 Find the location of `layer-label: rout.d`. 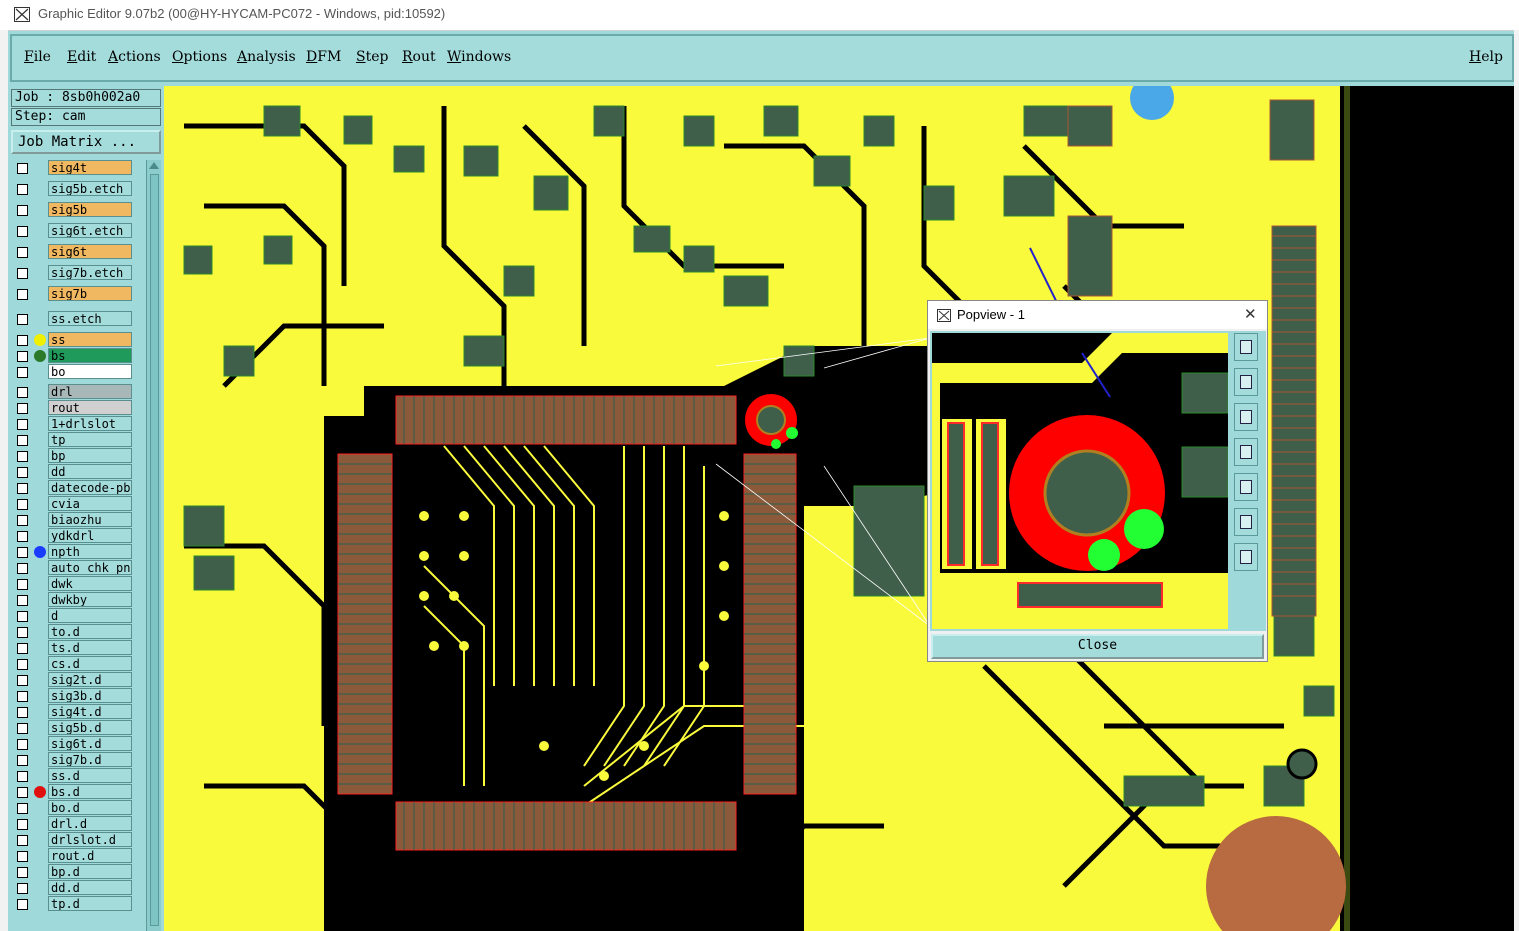

layer-label: rout.d is located at coordinates (90, 855).